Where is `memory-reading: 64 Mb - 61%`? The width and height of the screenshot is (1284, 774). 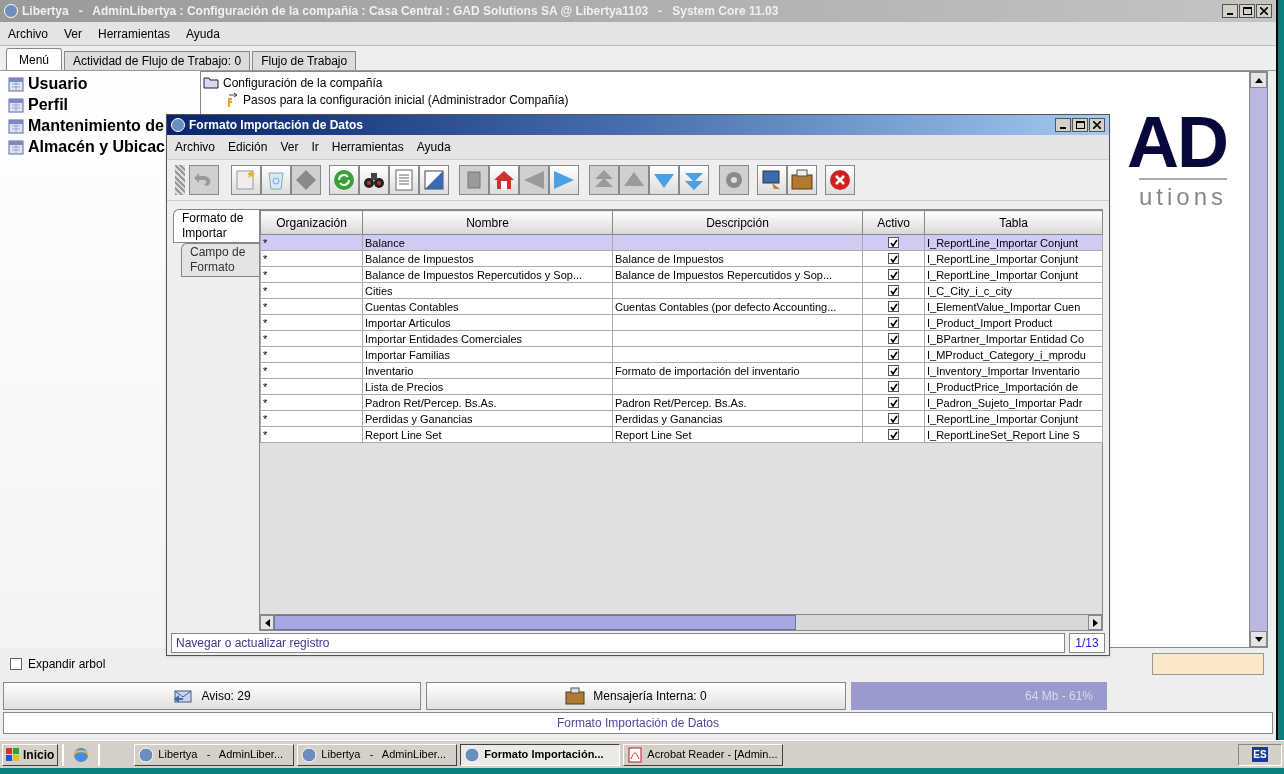 memory-reading: 64 Mb - 61% is located at coordinates (1058, 696).